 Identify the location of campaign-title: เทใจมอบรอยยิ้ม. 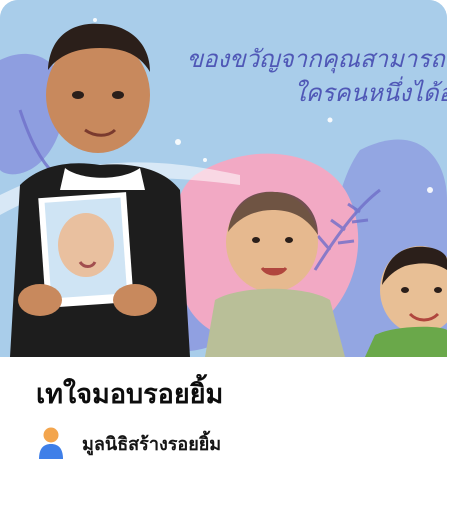
(129, 393).